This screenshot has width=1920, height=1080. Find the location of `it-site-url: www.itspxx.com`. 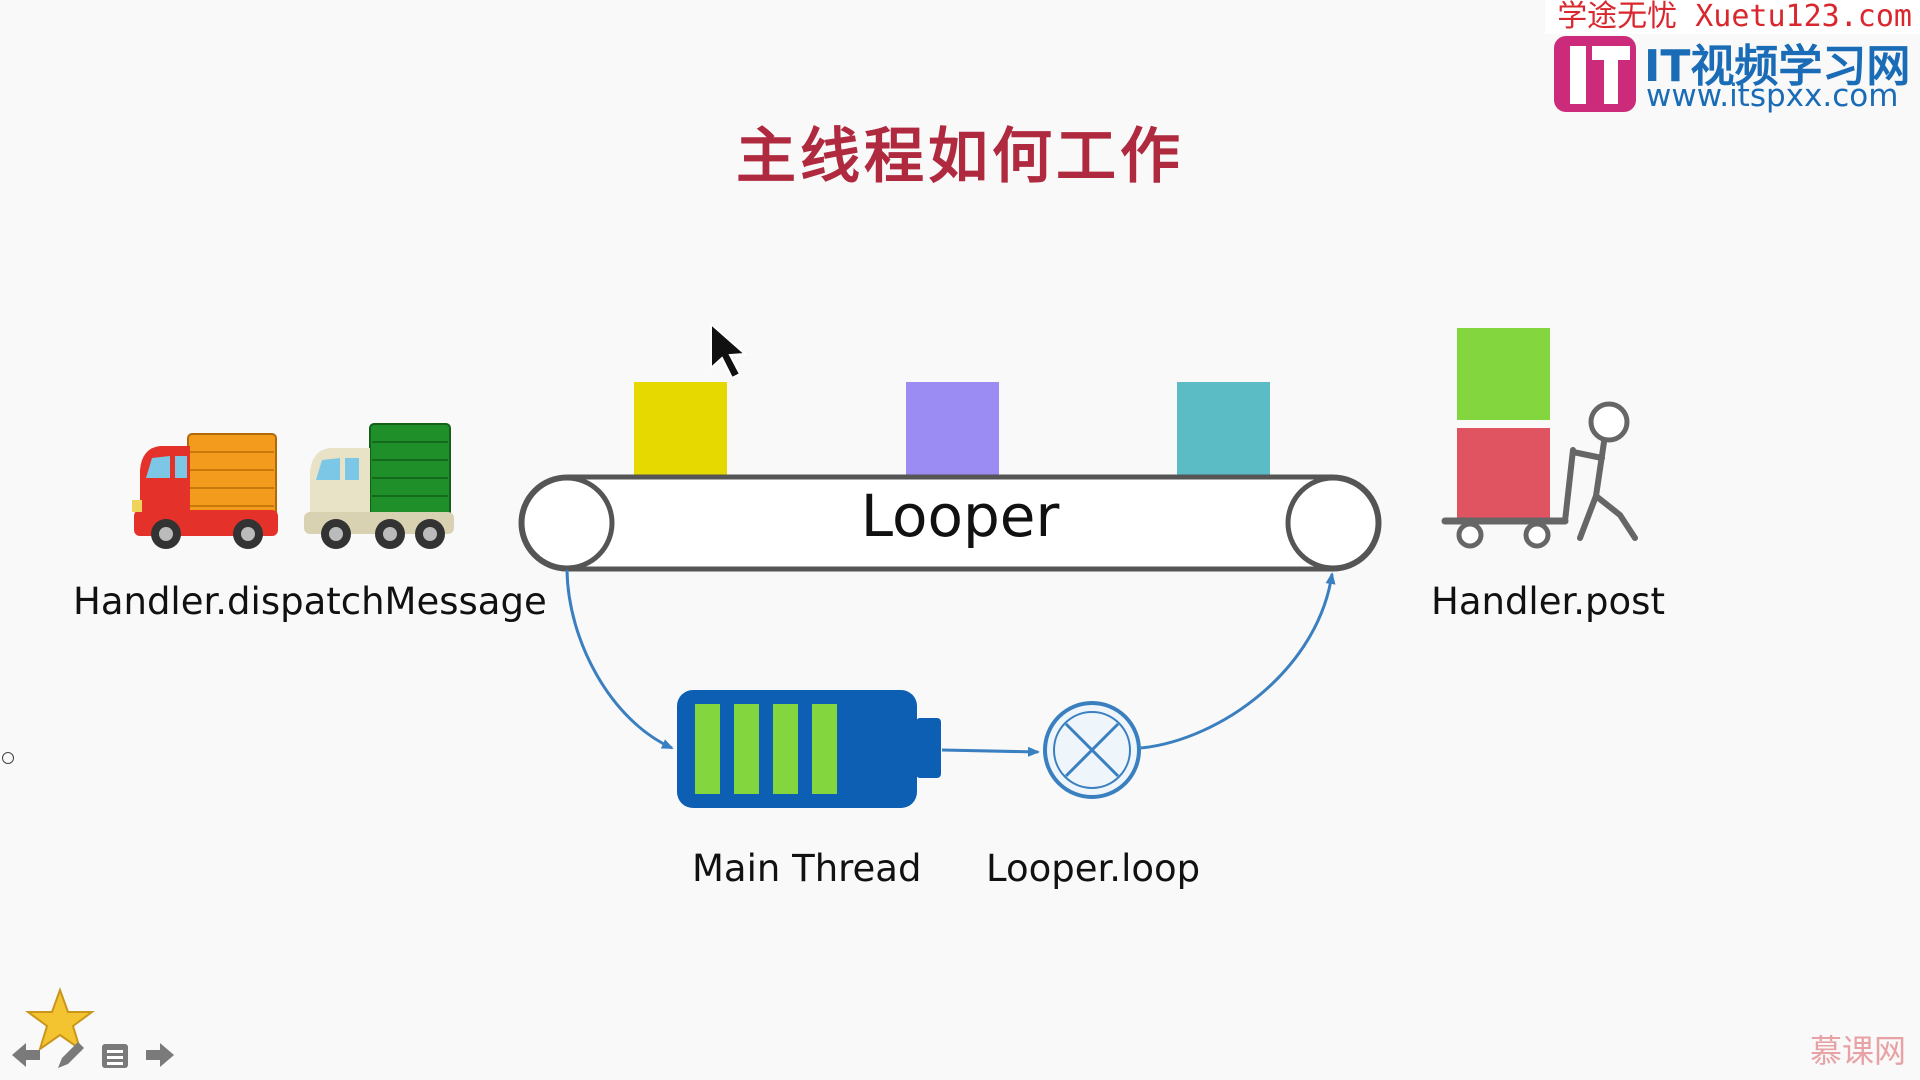

it-site-url: www.itspxx.com is located at coordinates (1772, 96).